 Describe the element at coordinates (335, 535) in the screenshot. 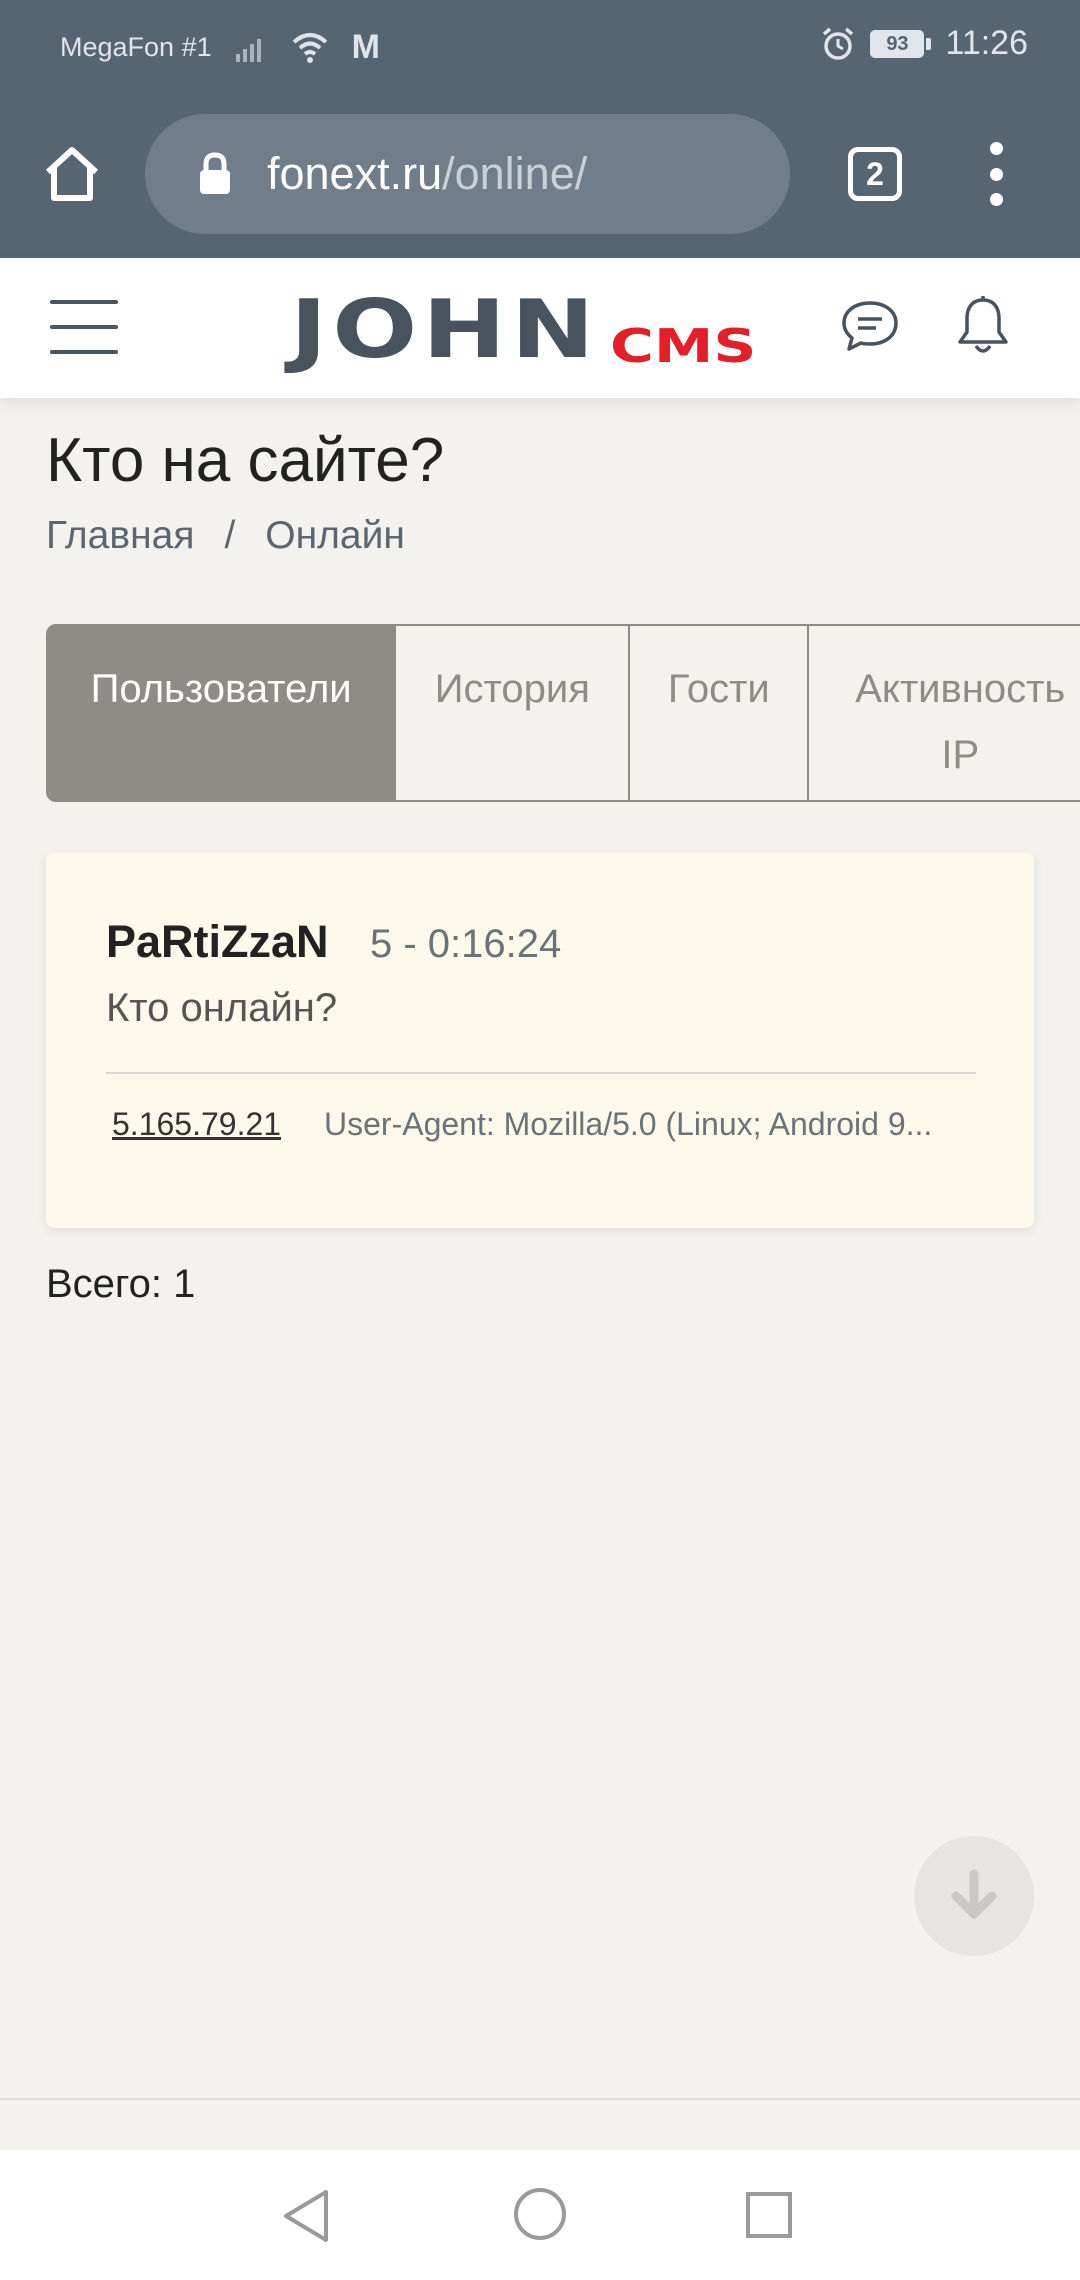

I see `breadcrumb-current: Онлайн` at that location.